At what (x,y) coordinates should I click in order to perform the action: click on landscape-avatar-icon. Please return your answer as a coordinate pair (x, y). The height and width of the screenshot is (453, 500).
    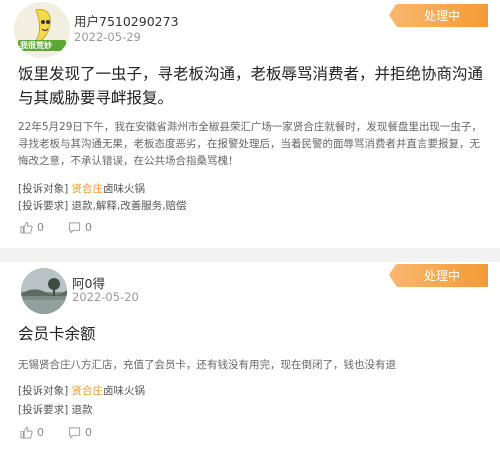
    Looking at the image, I should click on (44, 291).